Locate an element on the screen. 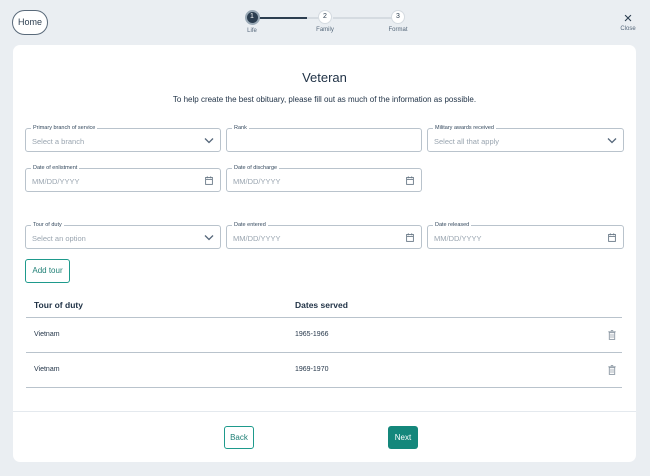 The height and width of the screenshot is (476, 650). step-life: 1 Life is located at coordinates (252, 22).